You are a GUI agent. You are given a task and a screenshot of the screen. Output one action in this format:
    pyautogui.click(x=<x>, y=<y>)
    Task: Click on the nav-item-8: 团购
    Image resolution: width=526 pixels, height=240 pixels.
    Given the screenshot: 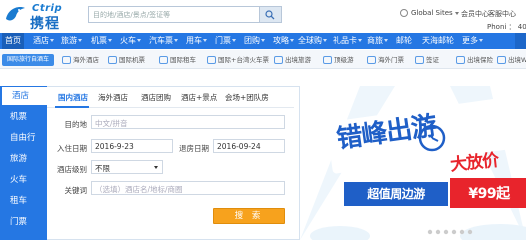 What is the action you would take?
    pyautogui.click(x=254, y=41)
    